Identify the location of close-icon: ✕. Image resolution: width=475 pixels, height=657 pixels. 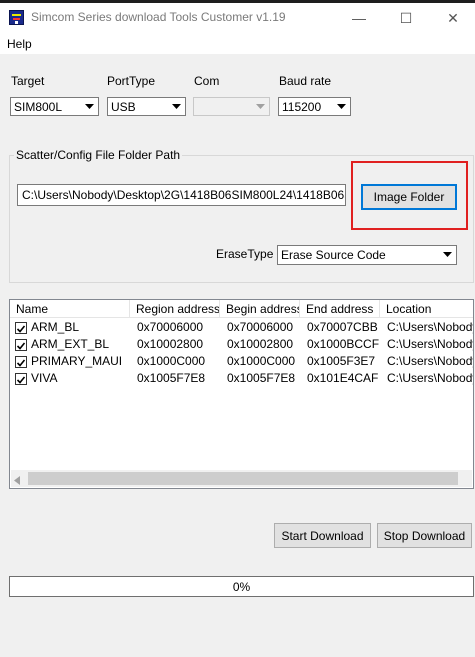
(453, 17).